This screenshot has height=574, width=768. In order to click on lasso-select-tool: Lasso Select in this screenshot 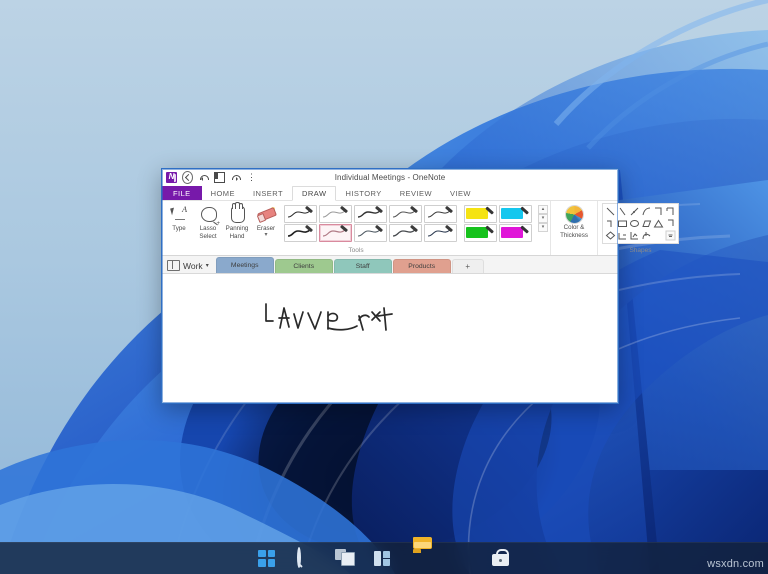, I will do `click(208, 221)`.